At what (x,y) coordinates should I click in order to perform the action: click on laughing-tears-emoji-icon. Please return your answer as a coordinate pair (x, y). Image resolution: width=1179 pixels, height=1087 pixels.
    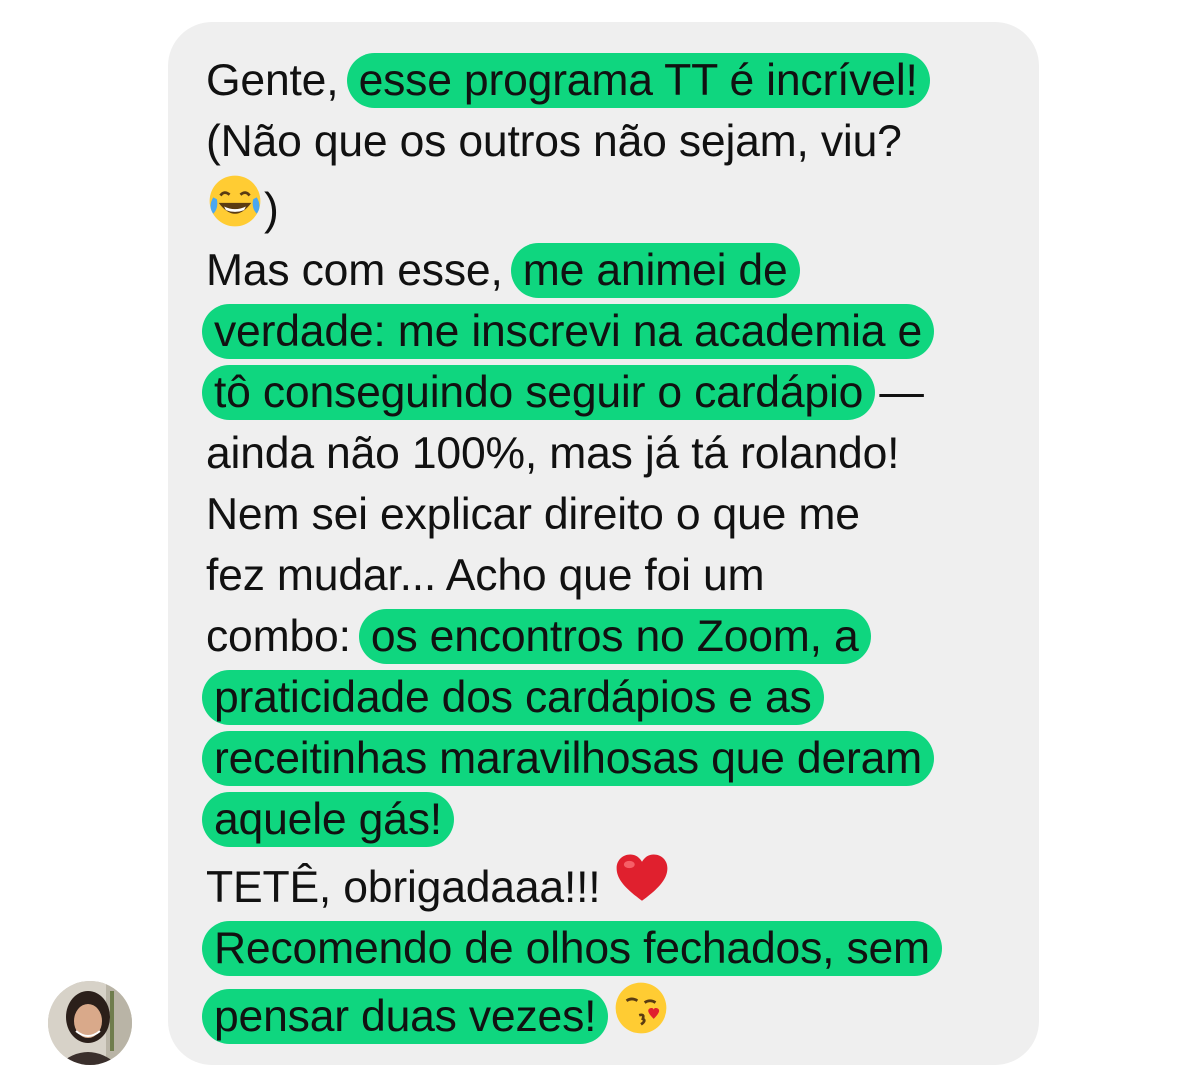
    Looking at the image, I should click on (235, 201).